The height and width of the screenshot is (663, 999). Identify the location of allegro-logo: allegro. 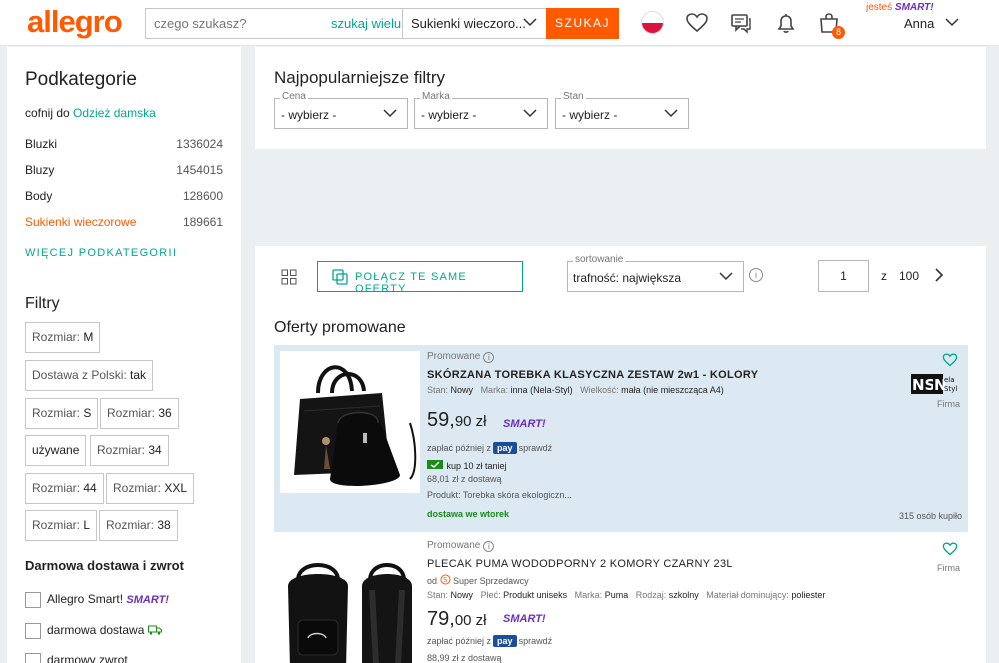
(75, 22).